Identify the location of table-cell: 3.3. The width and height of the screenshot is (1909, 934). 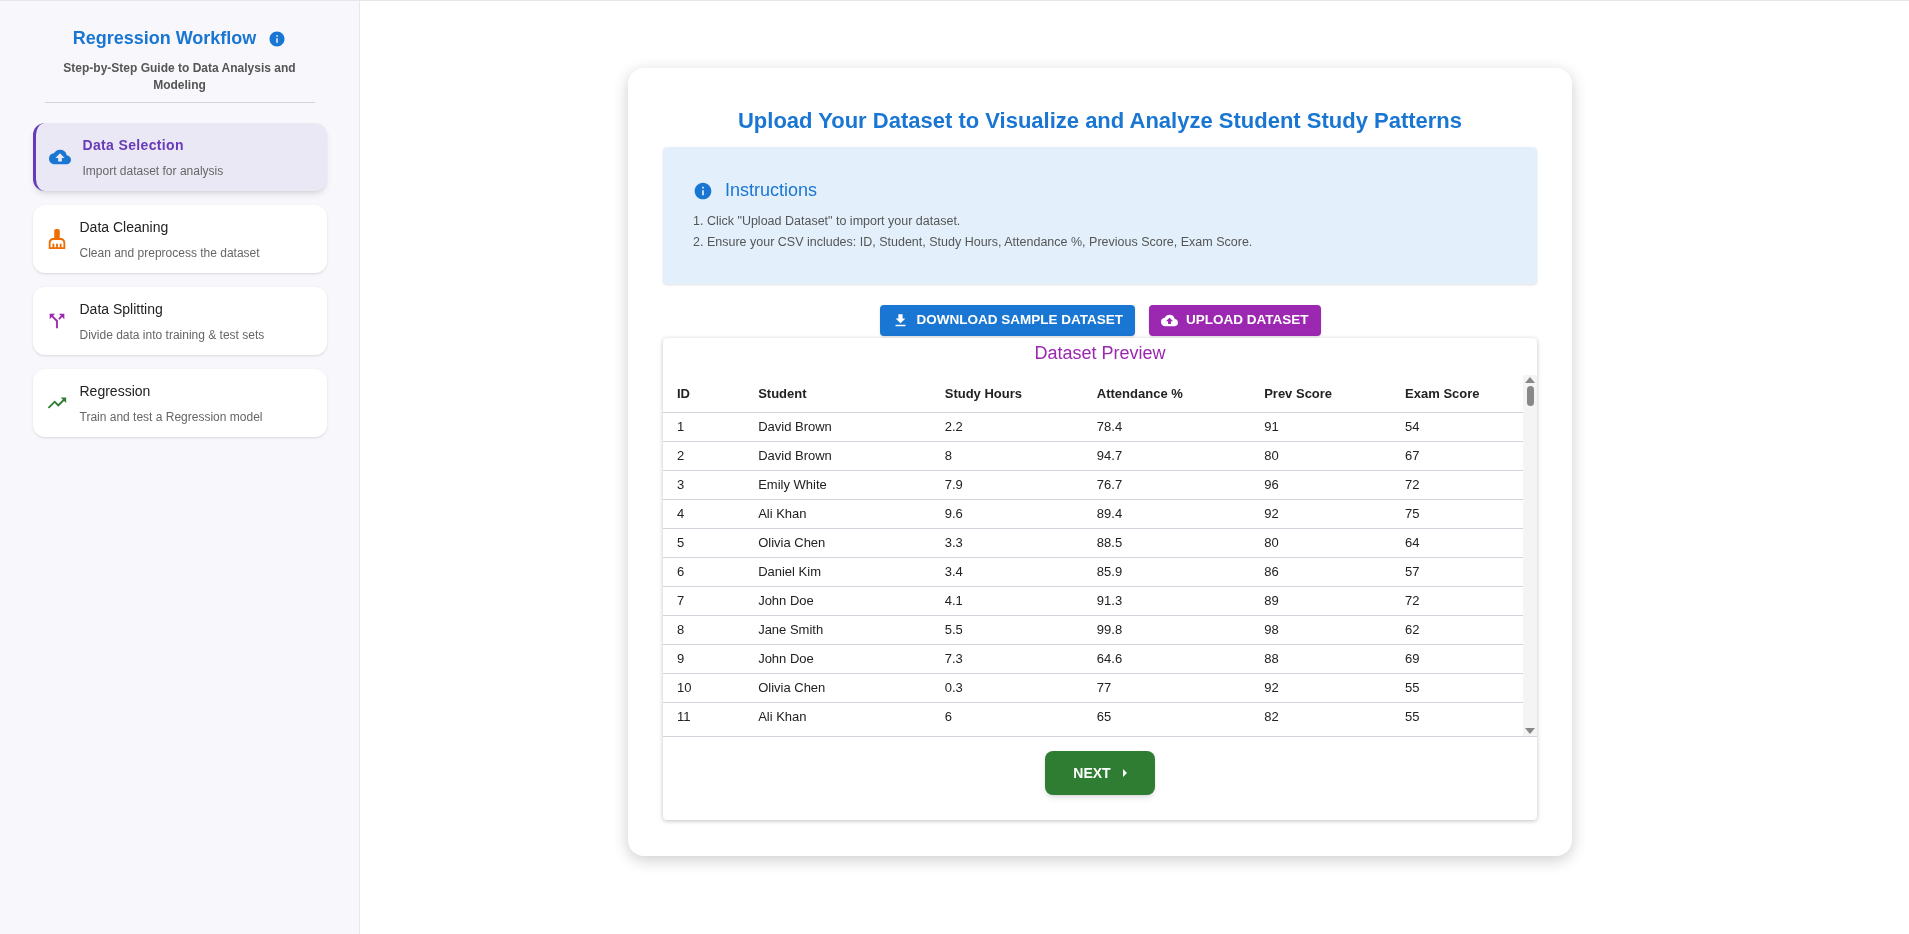
(1006, 542).